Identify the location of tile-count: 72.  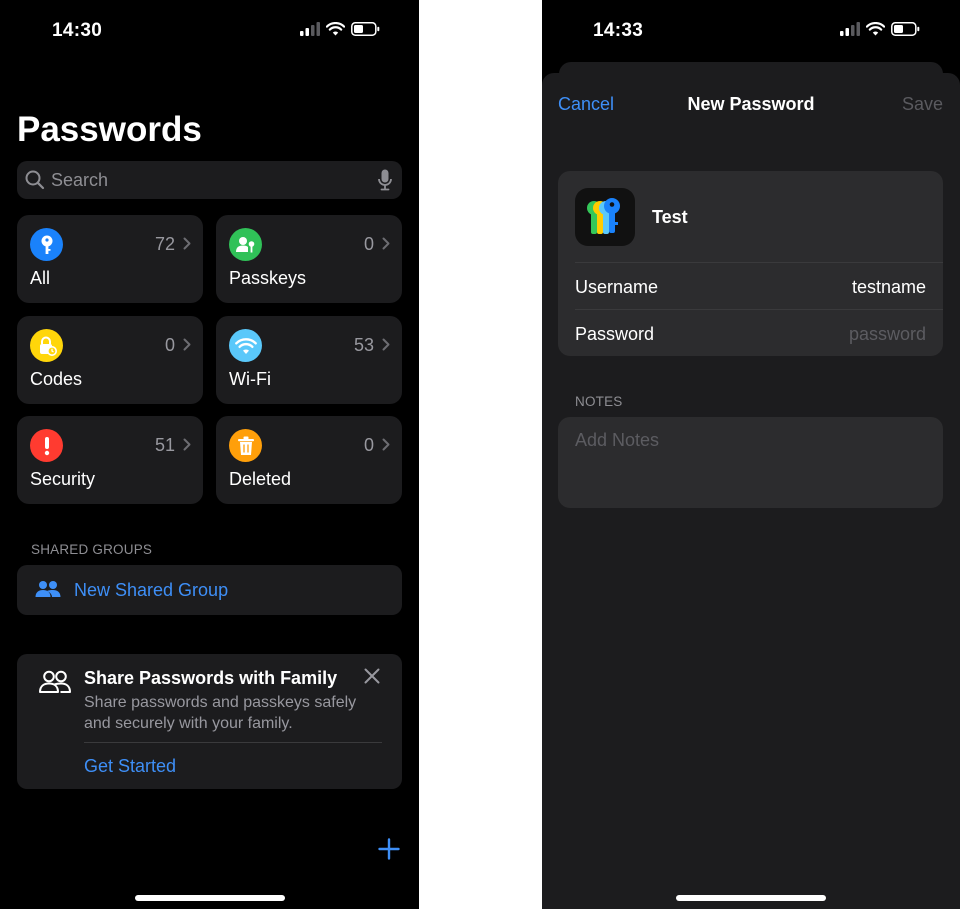
(164, 244).